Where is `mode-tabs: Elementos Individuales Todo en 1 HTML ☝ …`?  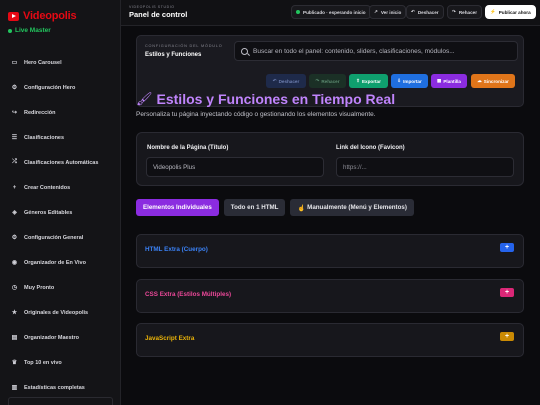 mode-tabs: Elementos Individuales Todo en 1 HTML ☝ … is located at coordinates (275, 207).